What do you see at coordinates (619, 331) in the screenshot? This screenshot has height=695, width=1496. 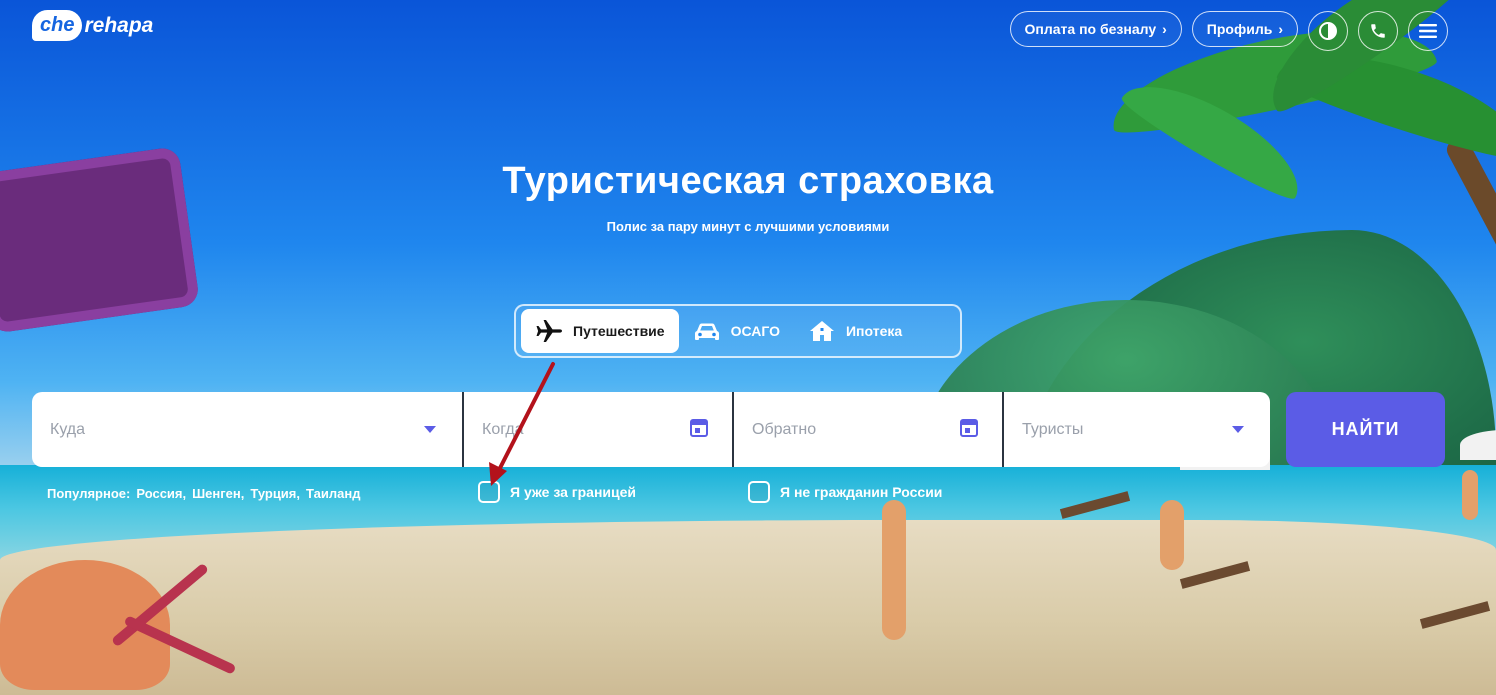 I see `tab-travel-label: Путешествие` at bounding box center [619, 331].